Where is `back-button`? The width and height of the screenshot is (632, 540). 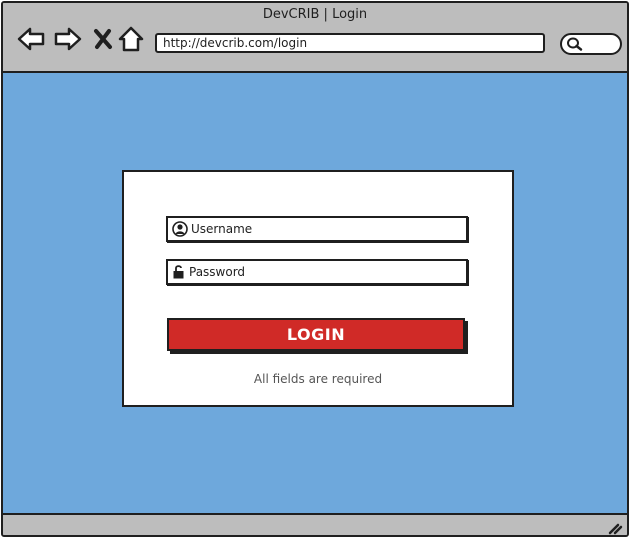 back-button is located at coordinates (31, 39).